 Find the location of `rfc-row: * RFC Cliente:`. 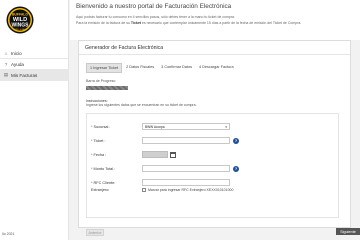

rfc-row: * RFC Cliente: is located at coordinates (160, 182).